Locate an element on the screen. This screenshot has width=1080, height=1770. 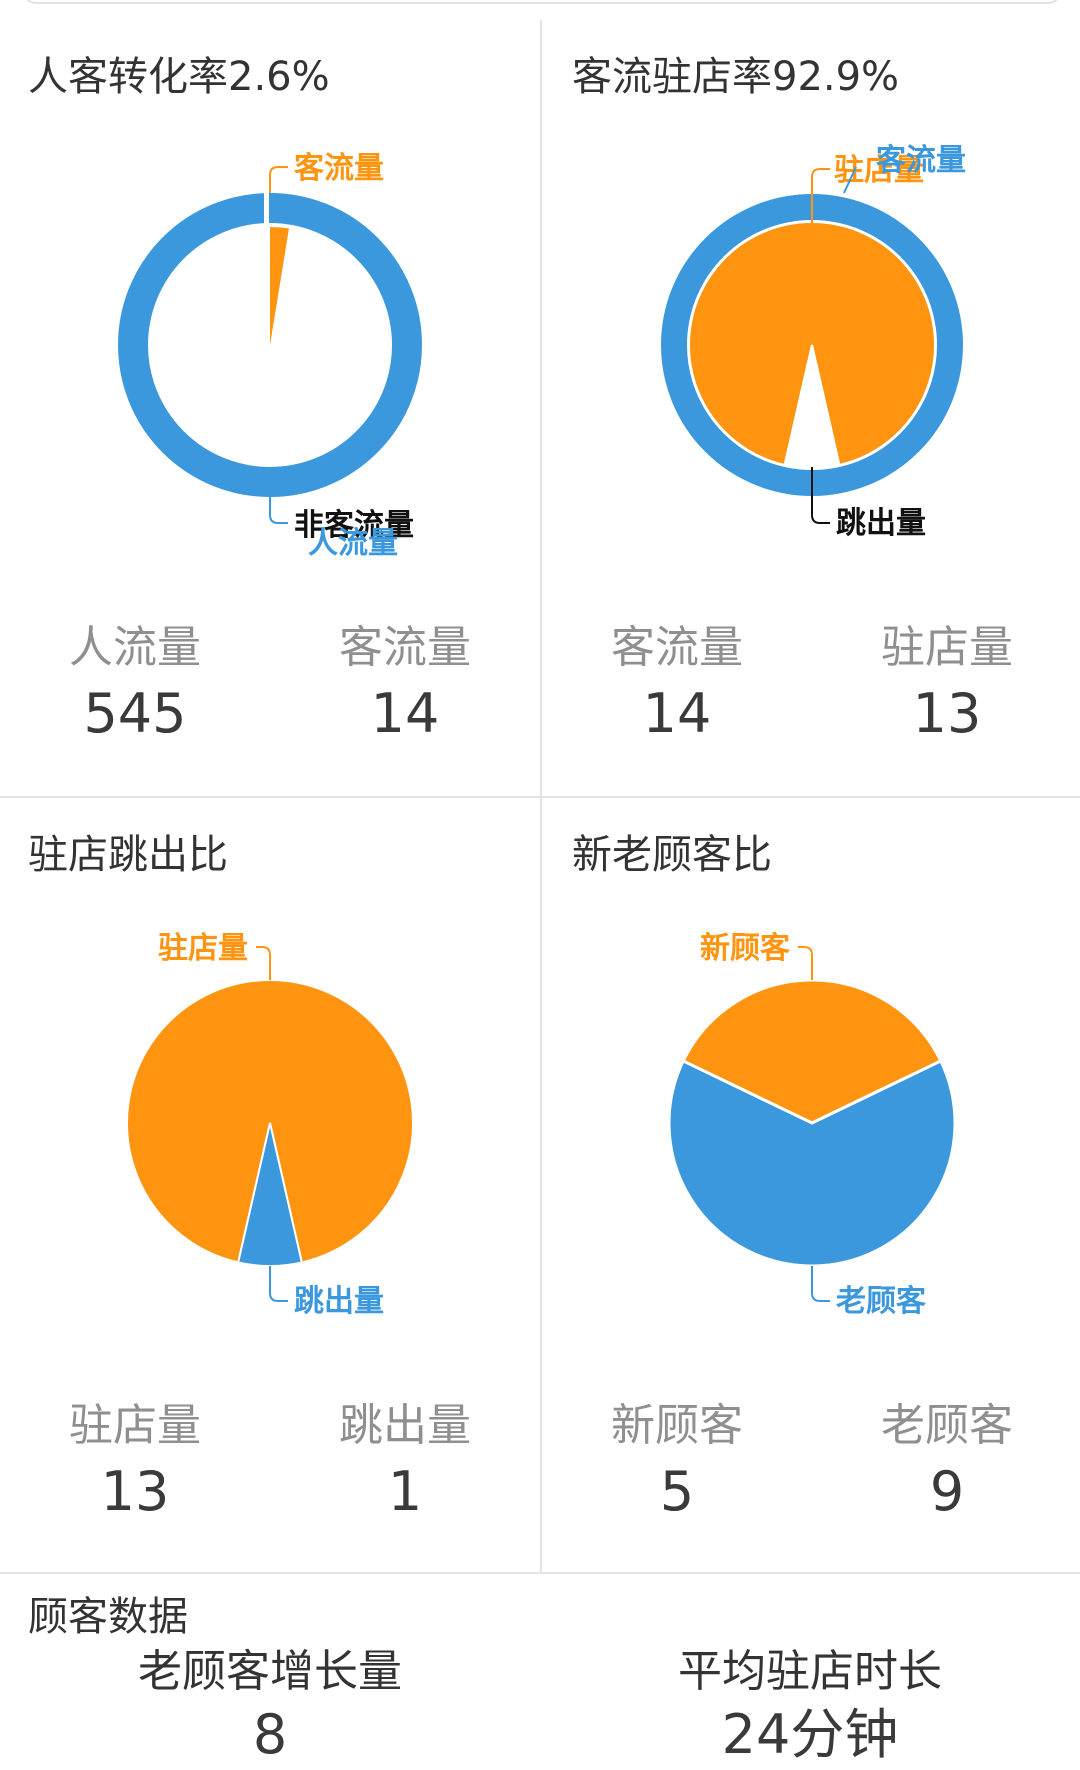
card-stats: 客流量 14 驻店量 13 is located at coordinates (811, 695).